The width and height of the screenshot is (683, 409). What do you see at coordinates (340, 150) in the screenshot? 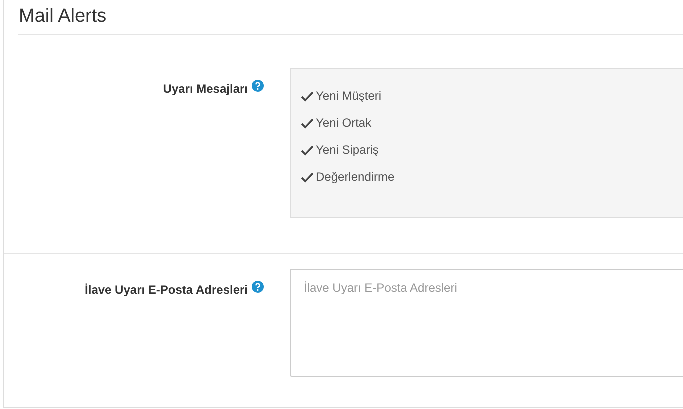
I see `checkbox-option: Yeni Sipariş` at bounding box center [340, 150].